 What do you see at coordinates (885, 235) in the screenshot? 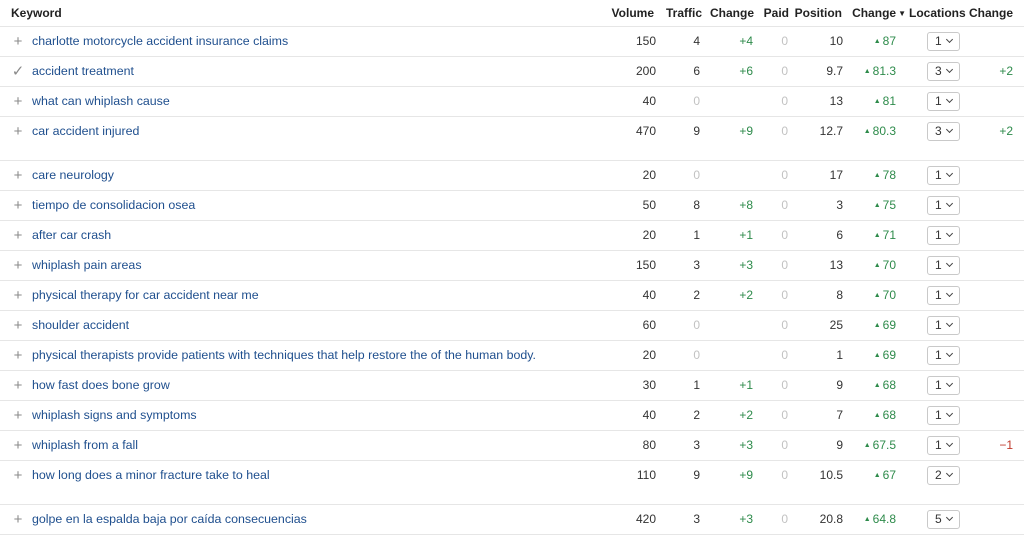
I see `position-change-value: ▲ 71` at bounding box center [885, 235].